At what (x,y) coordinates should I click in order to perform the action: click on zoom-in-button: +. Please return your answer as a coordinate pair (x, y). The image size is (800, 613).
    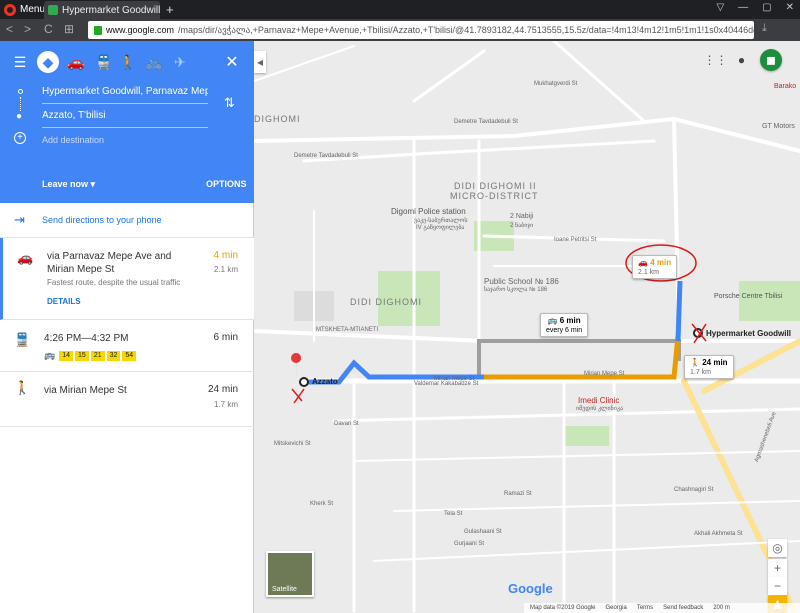
    Looking at the image, I should click on (777, 568).